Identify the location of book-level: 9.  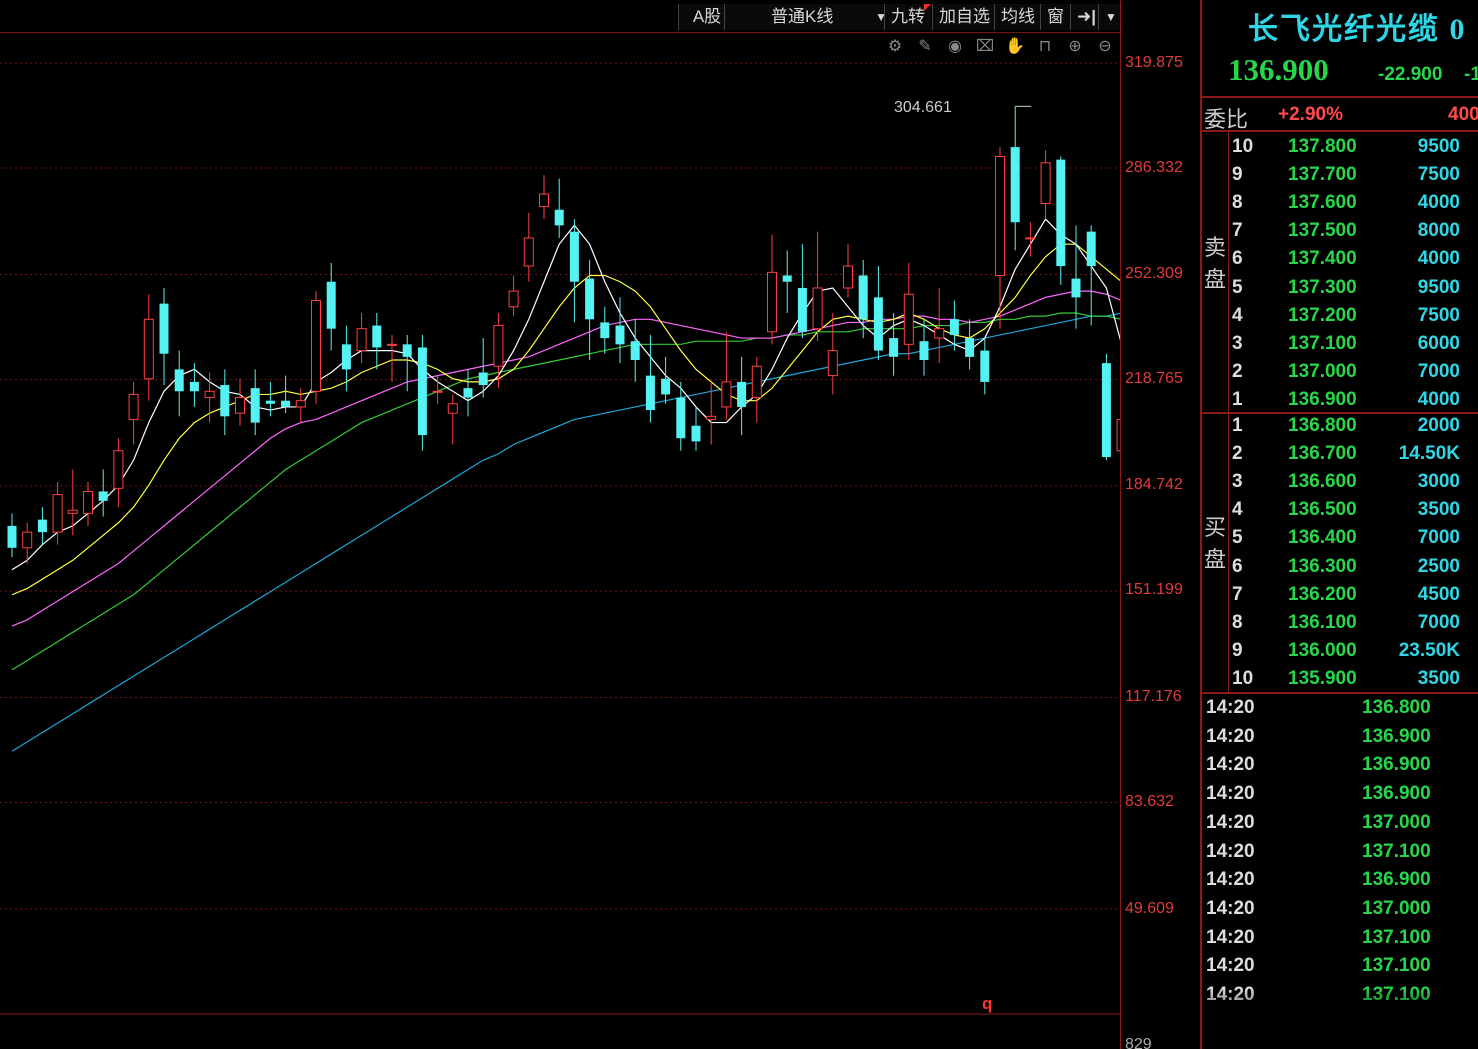
(1237, 650).